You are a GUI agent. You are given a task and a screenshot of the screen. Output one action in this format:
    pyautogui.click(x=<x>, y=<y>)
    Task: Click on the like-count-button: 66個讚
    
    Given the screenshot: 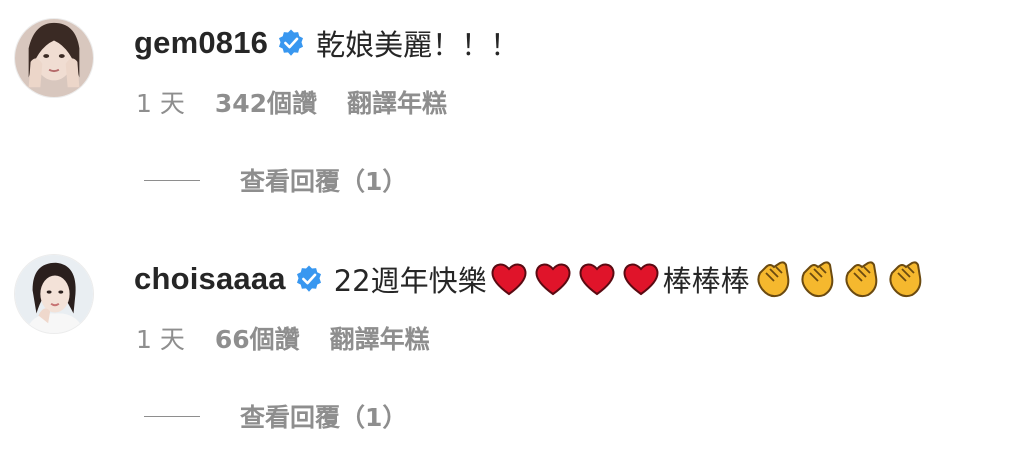 What is the action you would take?
    pyautogui.click(x=257, y=338)
    